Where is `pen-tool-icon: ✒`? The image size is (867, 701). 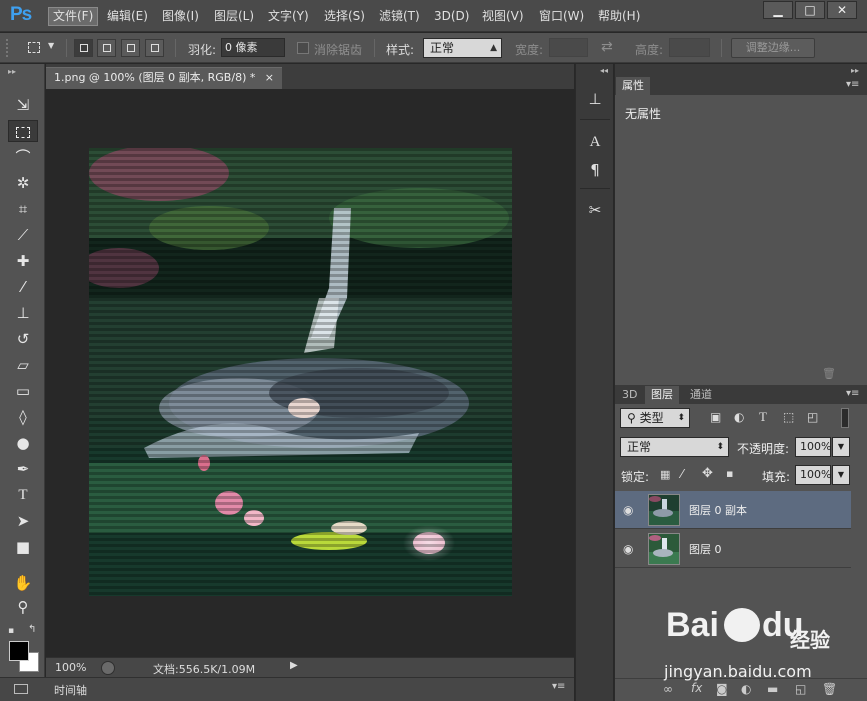
pen-tool-icon: ✒ is located at coordinates (23, 469).